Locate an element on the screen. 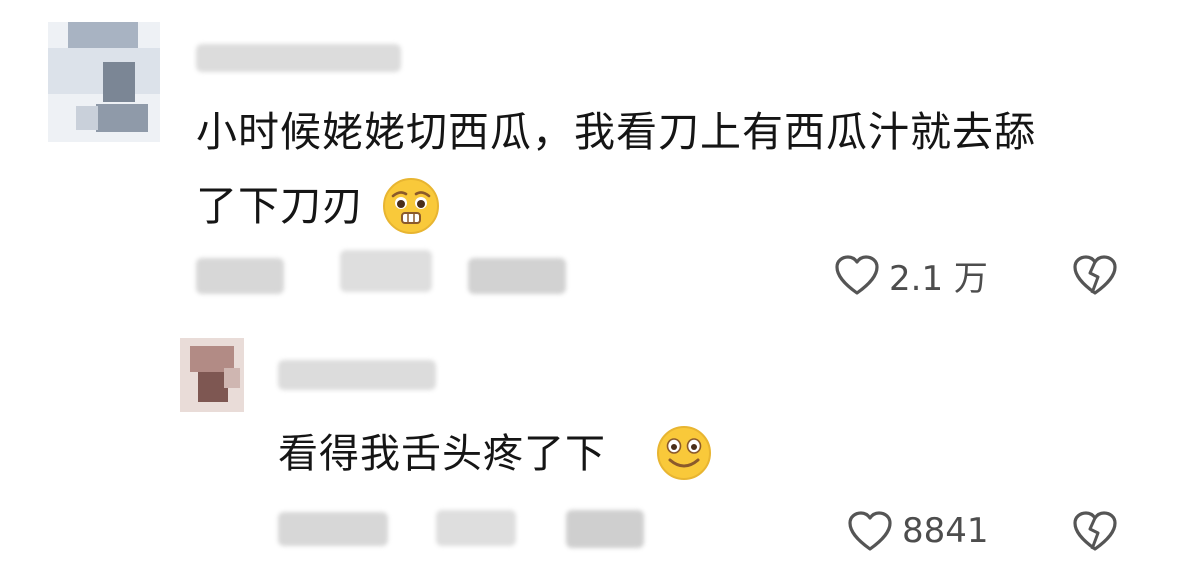  worried-face-emoji is located at coordinates (411, 206).